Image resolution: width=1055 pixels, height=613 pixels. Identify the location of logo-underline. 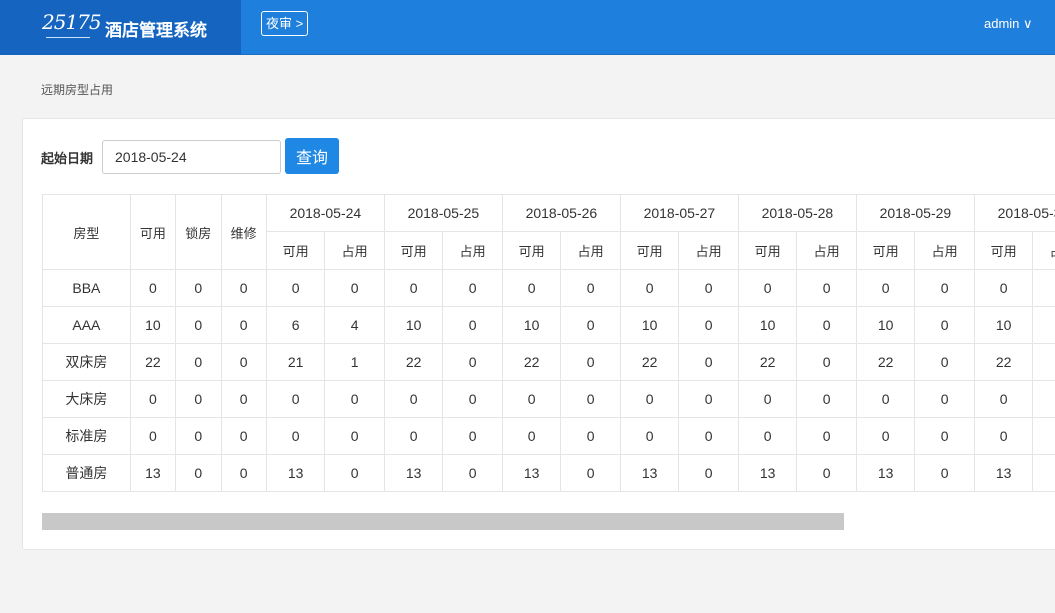
(68, 39).